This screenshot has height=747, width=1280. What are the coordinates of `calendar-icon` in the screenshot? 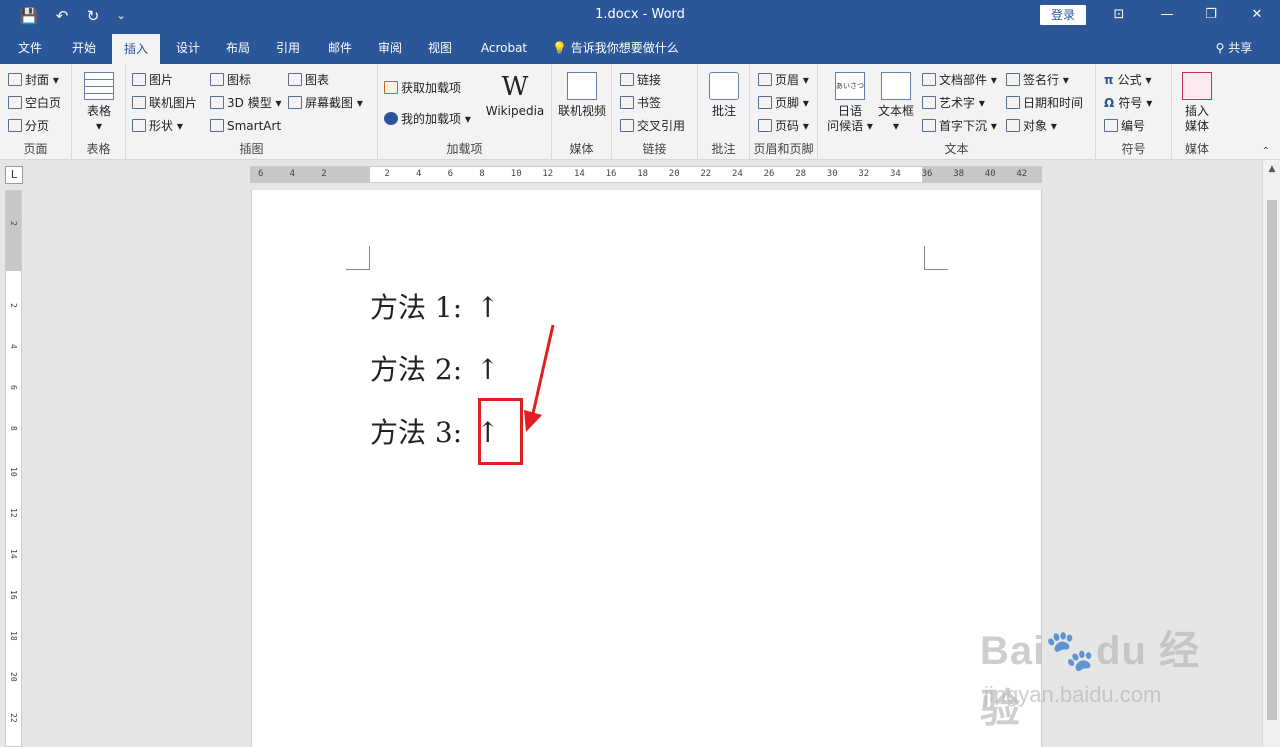 It's located at (1013, 102).